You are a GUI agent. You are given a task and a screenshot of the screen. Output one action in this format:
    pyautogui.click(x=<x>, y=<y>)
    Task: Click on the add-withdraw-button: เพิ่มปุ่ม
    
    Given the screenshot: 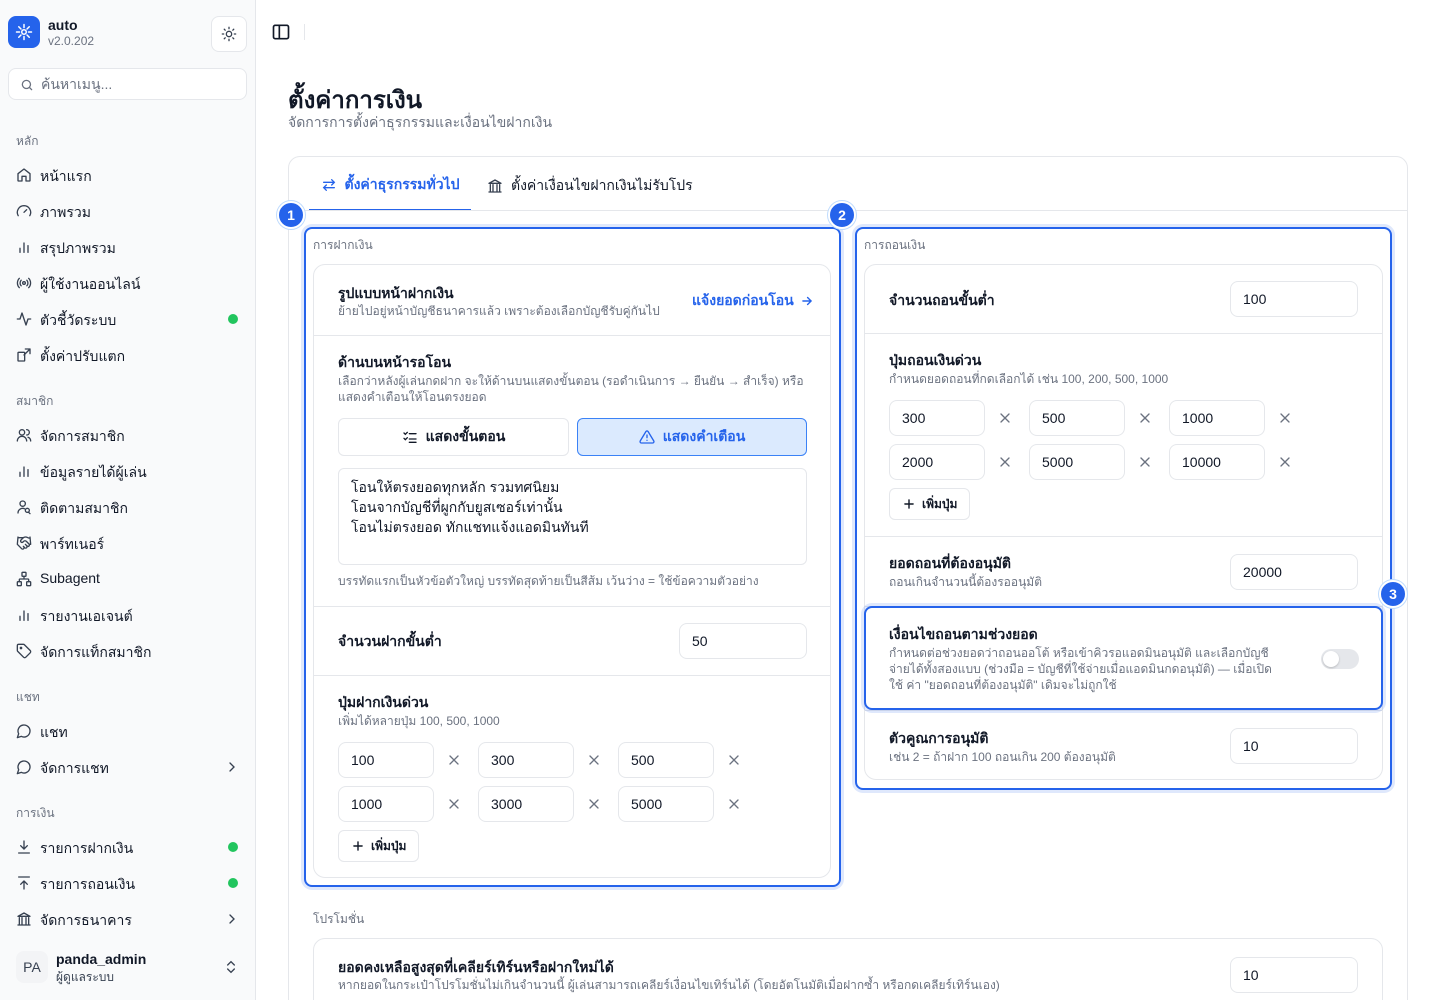 What is the action you would take?
    pyautogui.click(x=930, y=504)
    